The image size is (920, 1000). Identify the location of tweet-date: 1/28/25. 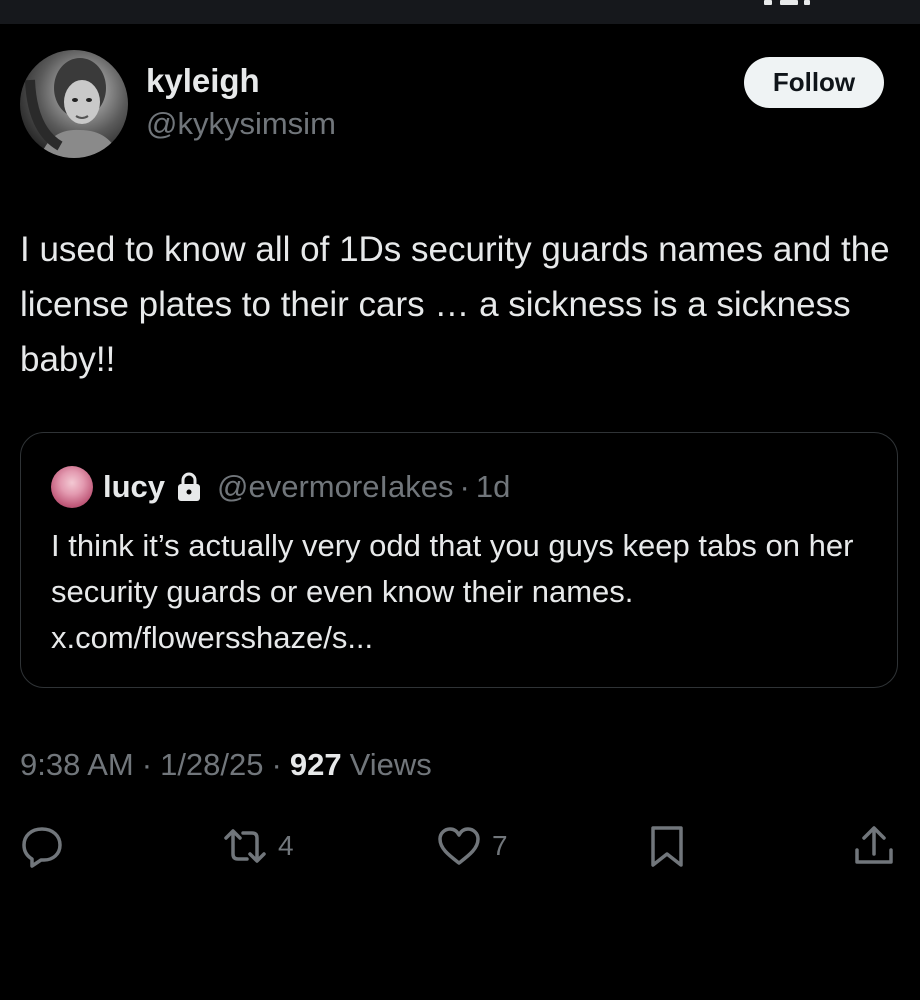
(211, 765).